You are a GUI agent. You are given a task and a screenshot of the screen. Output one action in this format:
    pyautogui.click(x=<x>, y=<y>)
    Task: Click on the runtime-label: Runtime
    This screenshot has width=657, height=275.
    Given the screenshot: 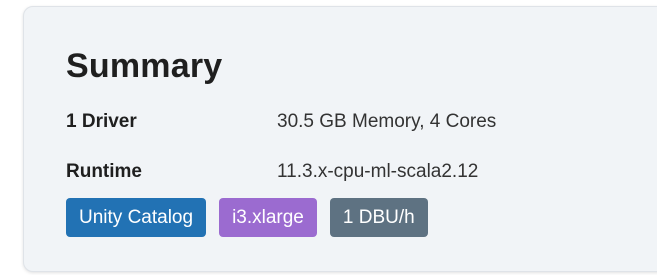 What is the action you would take?
    pyautogui.click(x=104, y=171)
    